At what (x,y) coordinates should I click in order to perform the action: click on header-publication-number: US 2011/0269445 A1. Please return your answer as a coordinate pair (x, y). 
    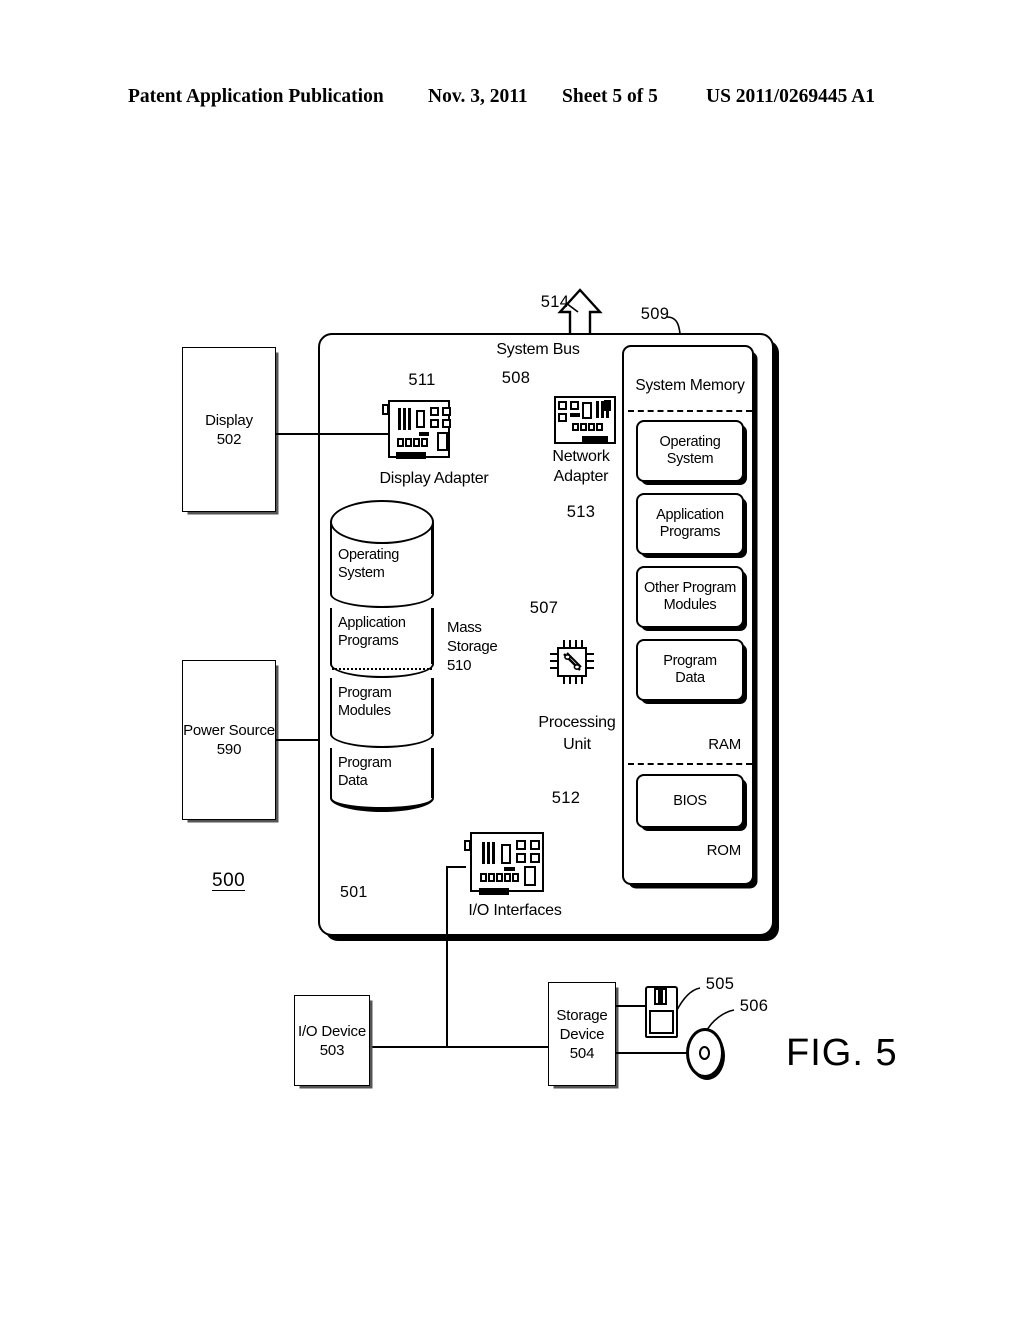
    Looking at the image, I should click on (791, 96).